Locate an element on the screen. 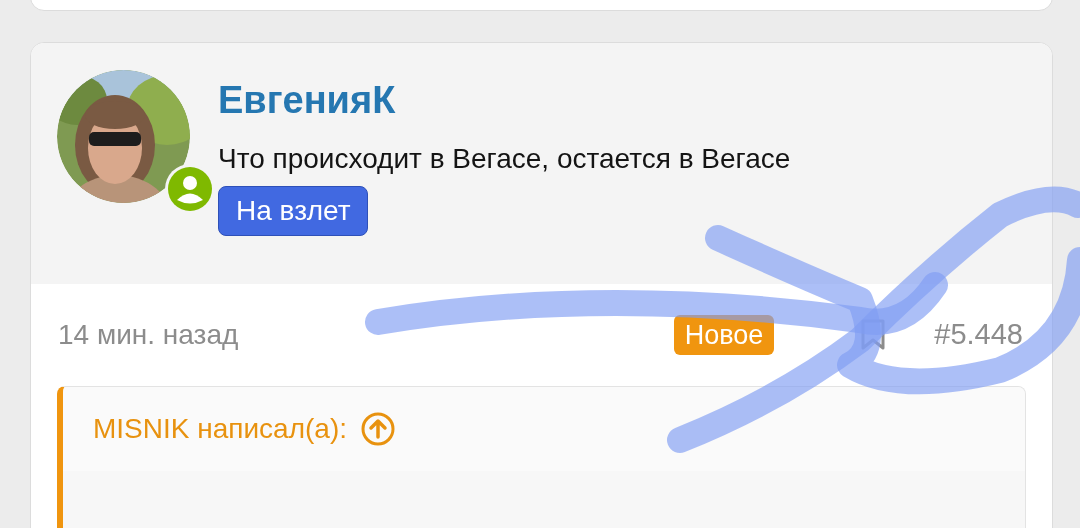  quote-attribution: MISNIK написал(а): is located at coordinates (220, 429).